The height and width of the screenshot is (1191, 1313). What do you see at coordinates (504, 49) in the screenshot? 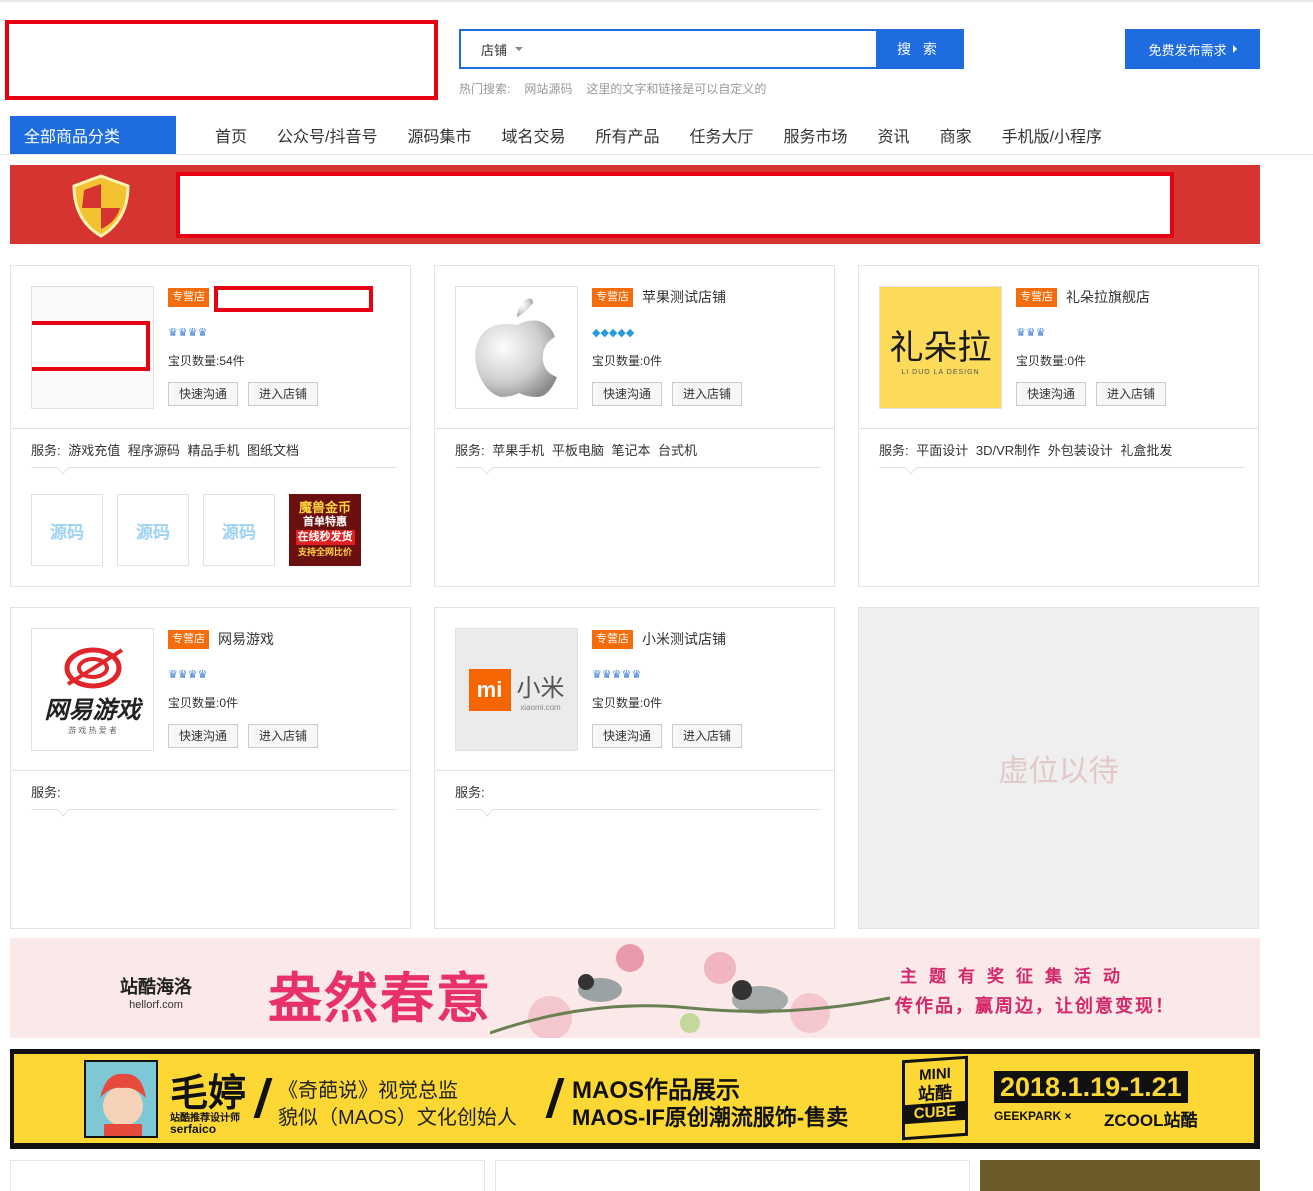
I see `search-type-select: 店铺` at bounding box center [504, 49].